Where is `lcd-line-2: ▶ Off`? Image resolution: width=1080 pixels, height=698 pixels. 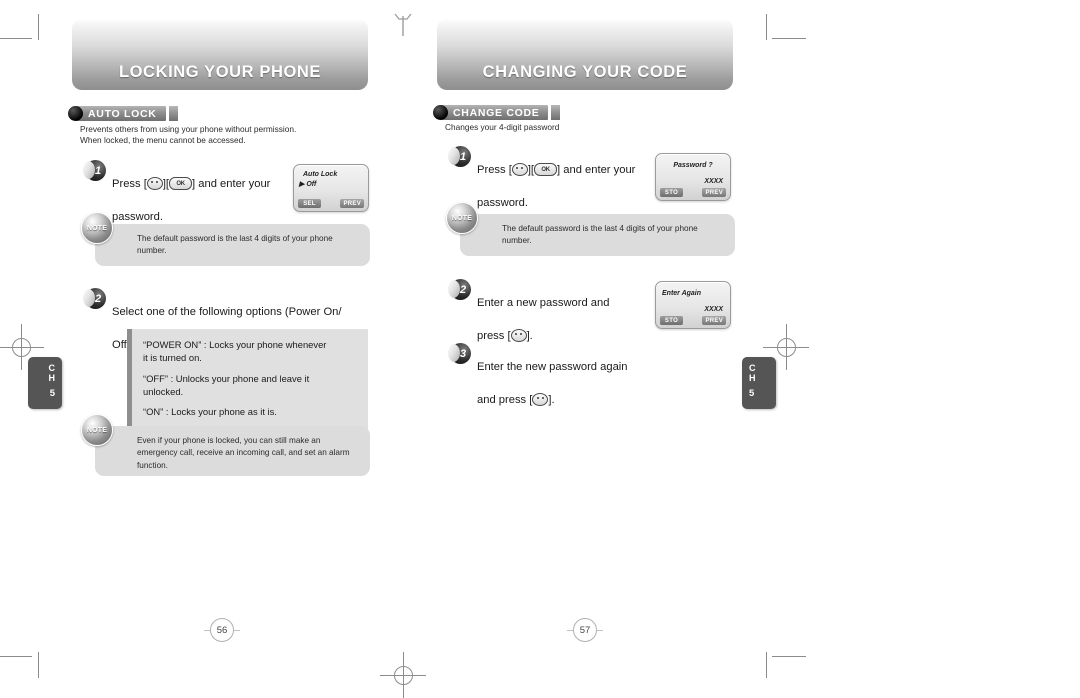
lcd-line-2: ▶ Off is located at coordinates (308, 184).